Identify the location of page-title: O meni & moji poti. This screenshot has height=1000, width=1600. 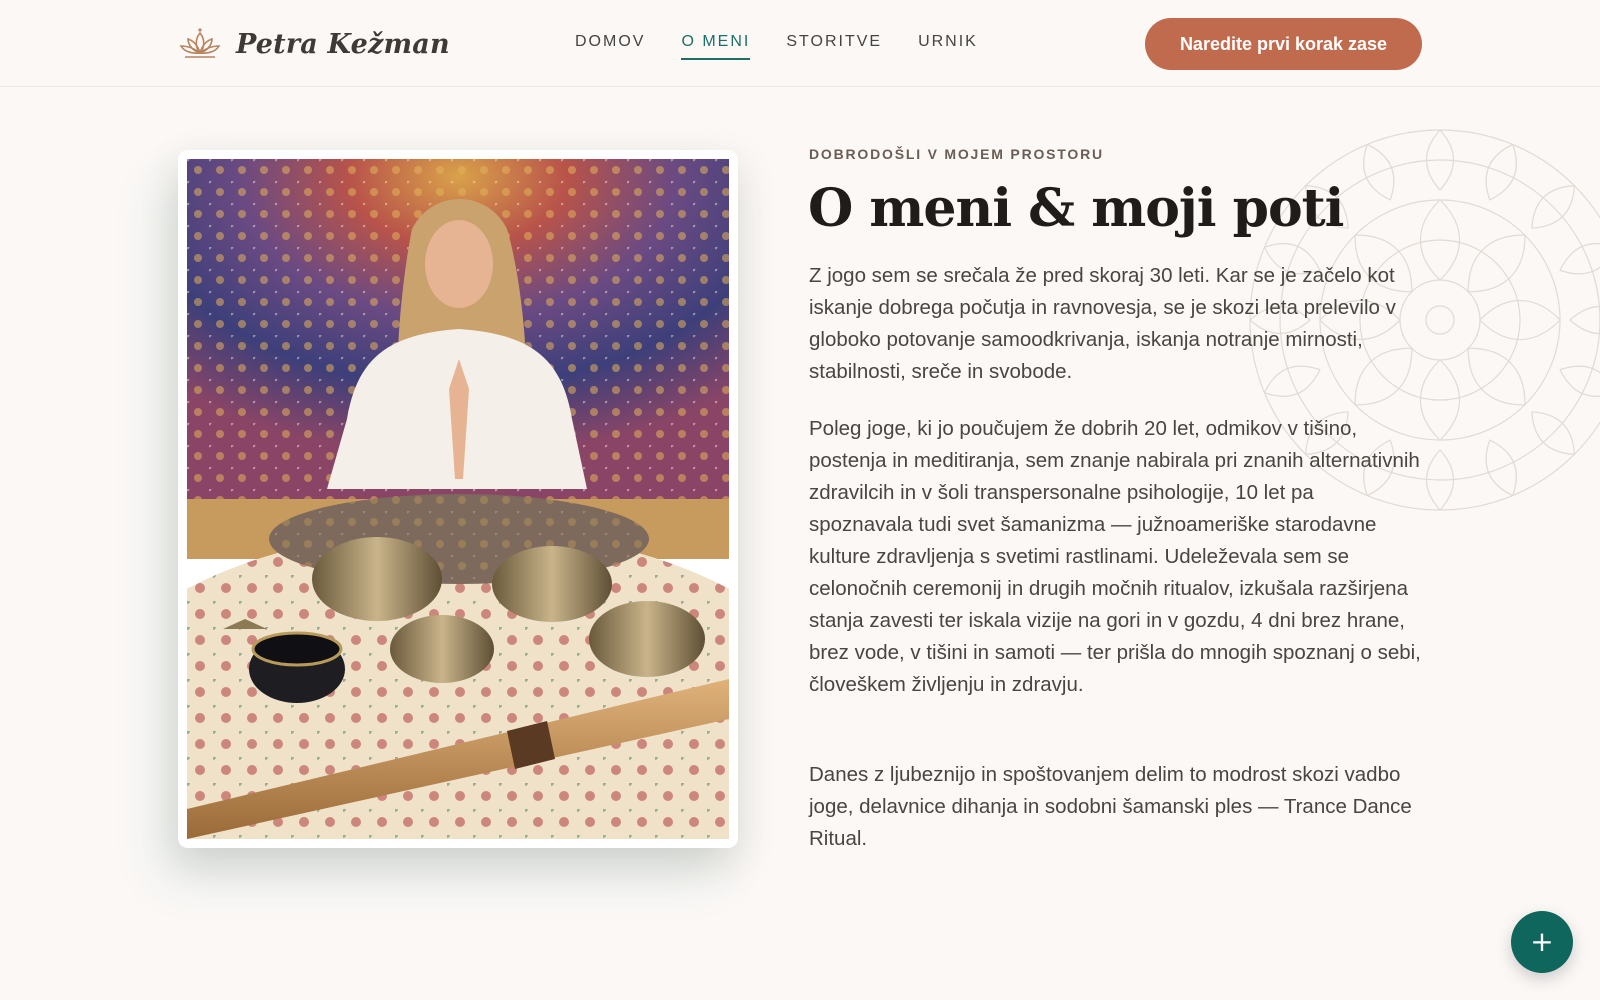
(1076, 208).